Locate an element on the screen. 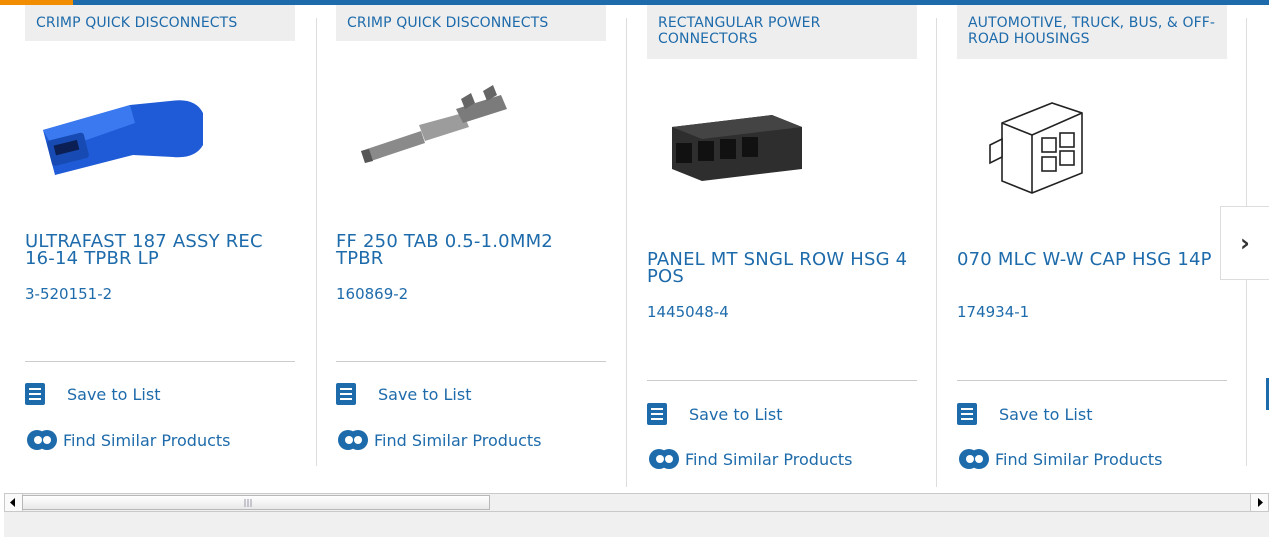  grip-icon is located at coordinates (248, 503).